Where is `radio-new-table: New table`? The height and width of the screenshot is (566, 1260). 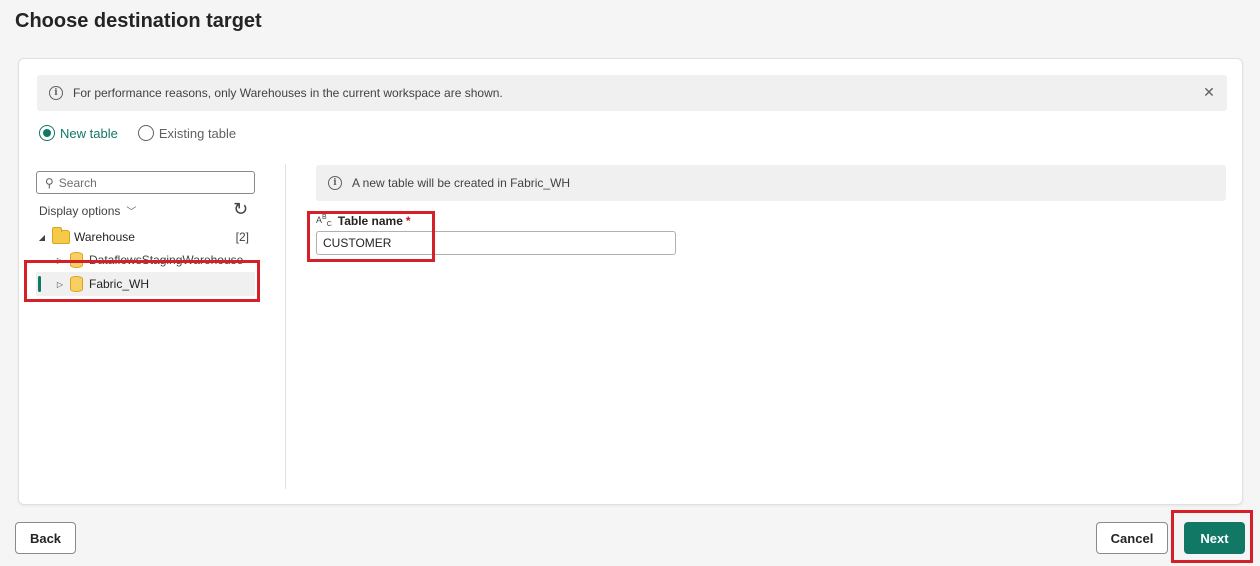 radio-new-table: New table is located at coordinates (78, 133).